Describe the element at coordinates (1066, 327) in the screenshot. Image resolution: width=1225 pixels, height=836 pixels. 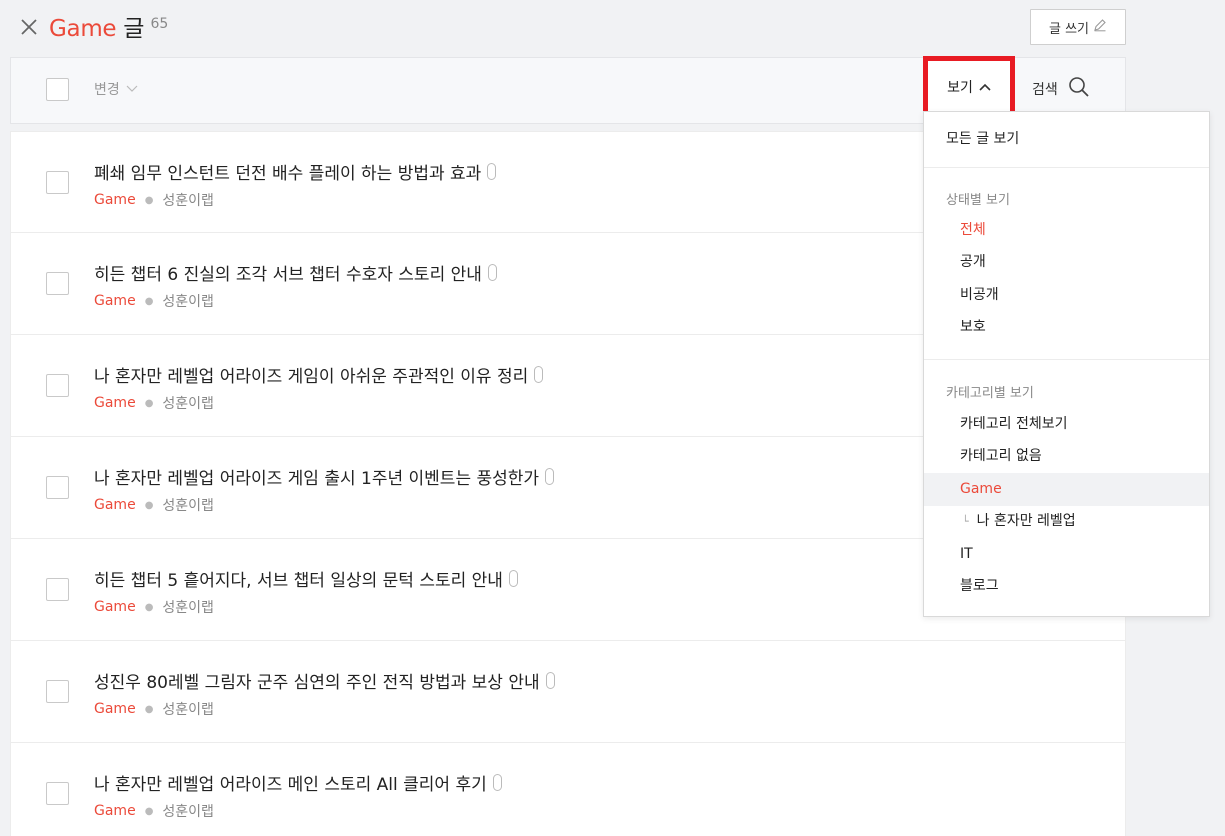
I see `status-item-protected: 보호` at that location.